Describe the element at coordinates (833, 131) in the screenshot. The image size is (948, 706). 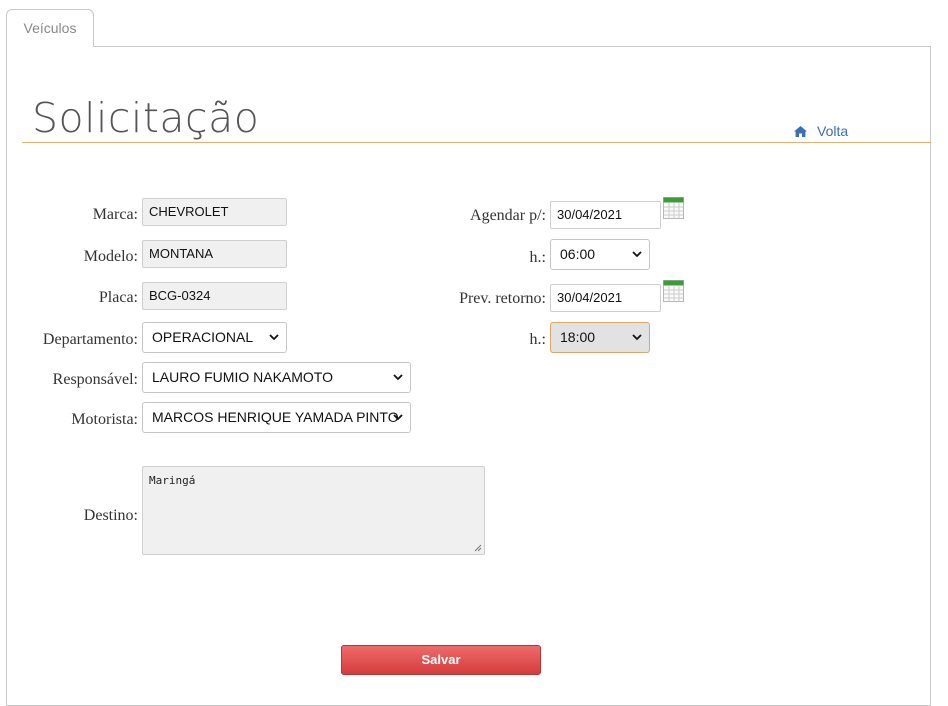
I see `back-link-label: Volta` at that location.